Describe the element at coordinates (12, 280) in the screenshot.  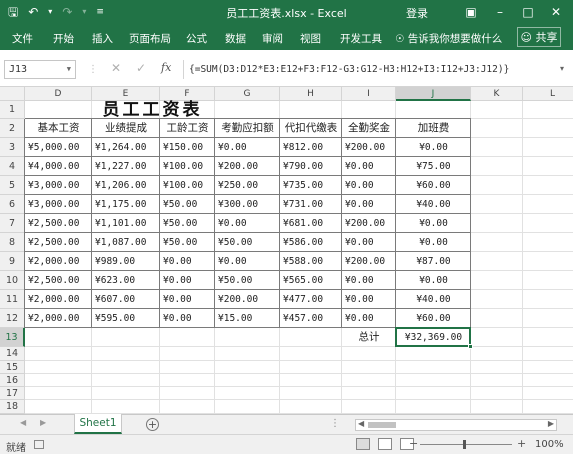
I see `row-header-10: 10` at that location.